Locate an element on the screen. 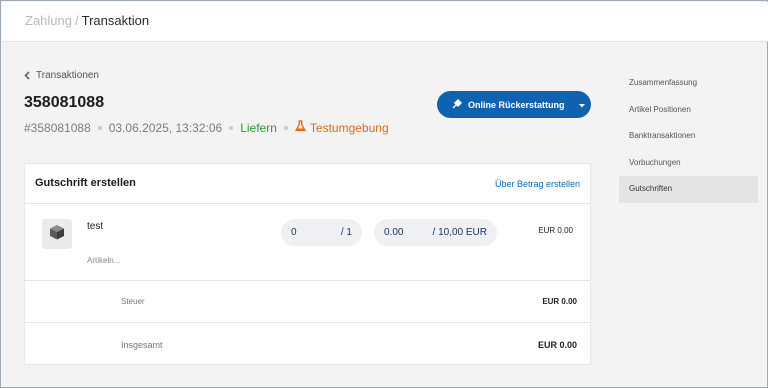  online-refund-button: Online Rückerstattung is located at coordinates (514, 104).